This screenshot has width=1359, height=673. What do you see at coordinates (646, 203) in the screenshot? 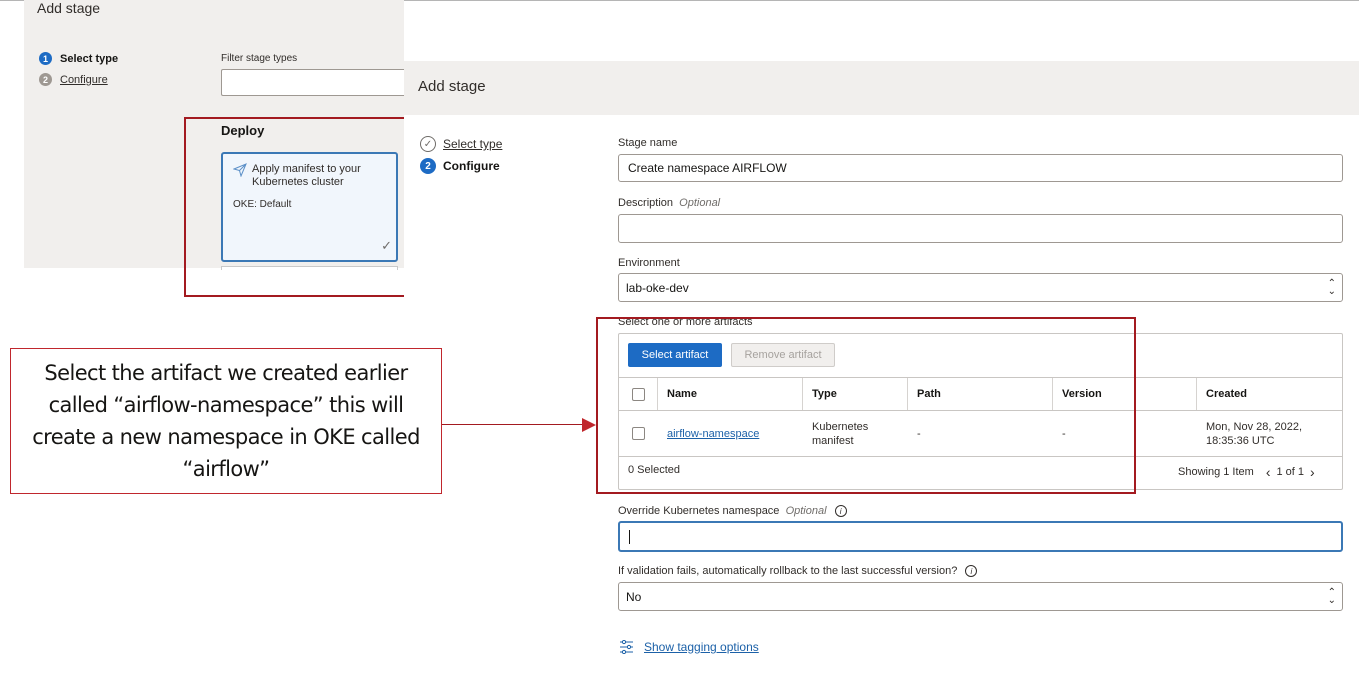
I see `description-label-text: Description` at bounding box center [646, 203].